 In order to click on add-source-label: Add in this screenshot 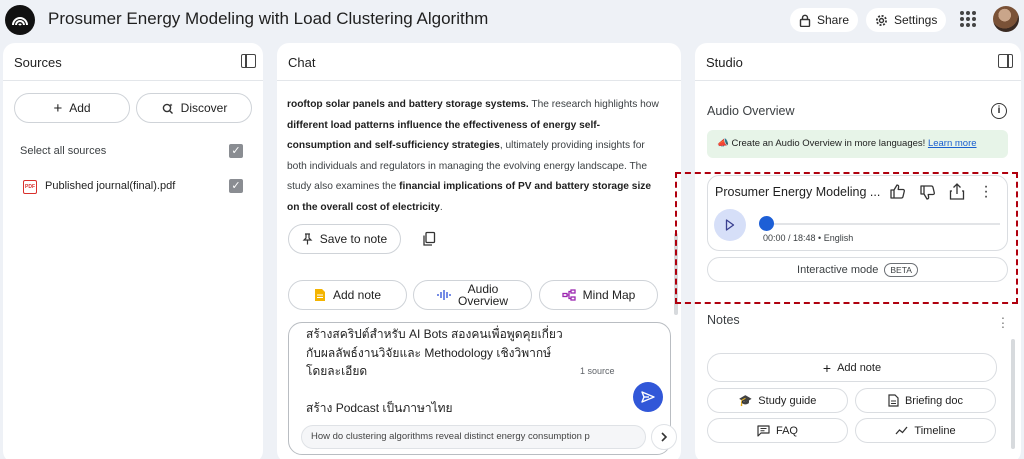, I will do `click(80, 108)`.